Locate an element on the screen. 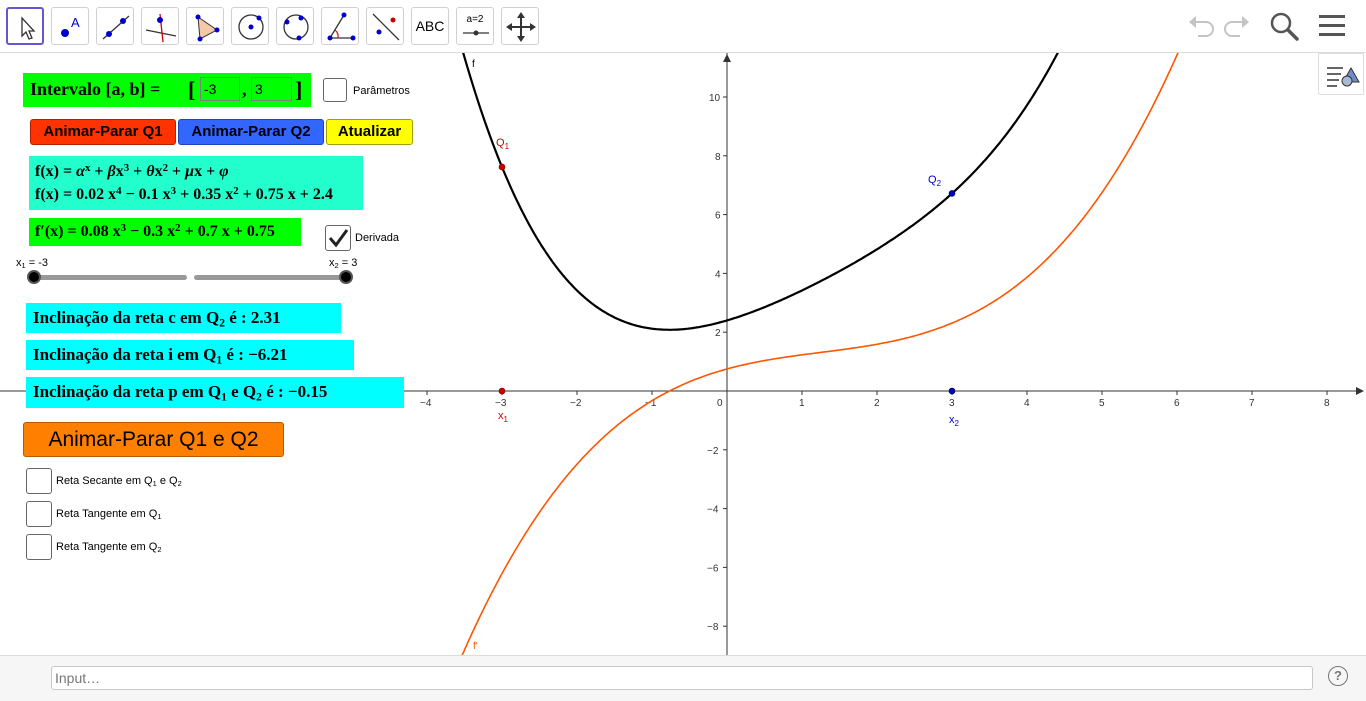 The height and width of the screenshot is (701, 1366). y-tick-label: 4 is located at coordinates (718, 274).